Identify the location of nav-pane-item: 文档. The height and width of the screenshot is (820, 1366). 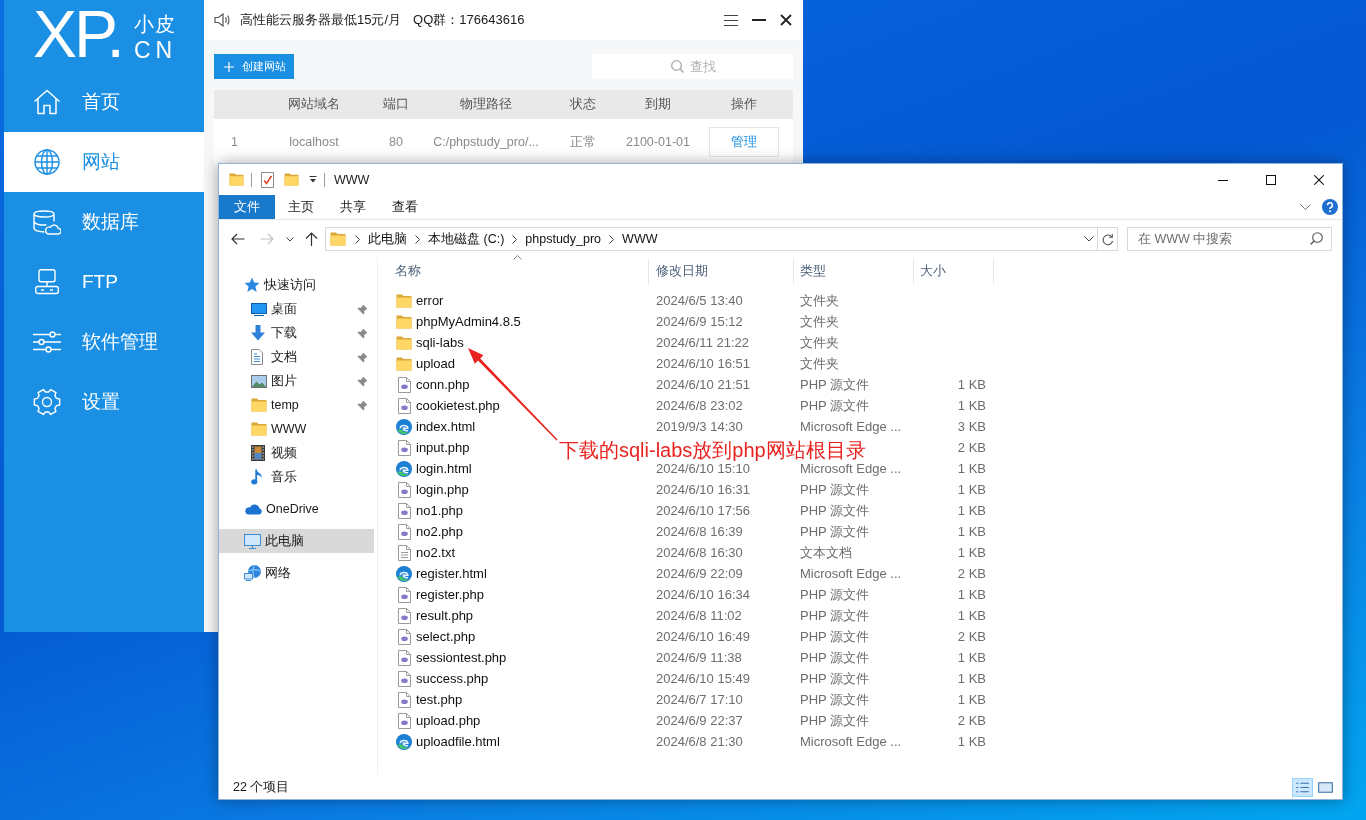
(296, 357).